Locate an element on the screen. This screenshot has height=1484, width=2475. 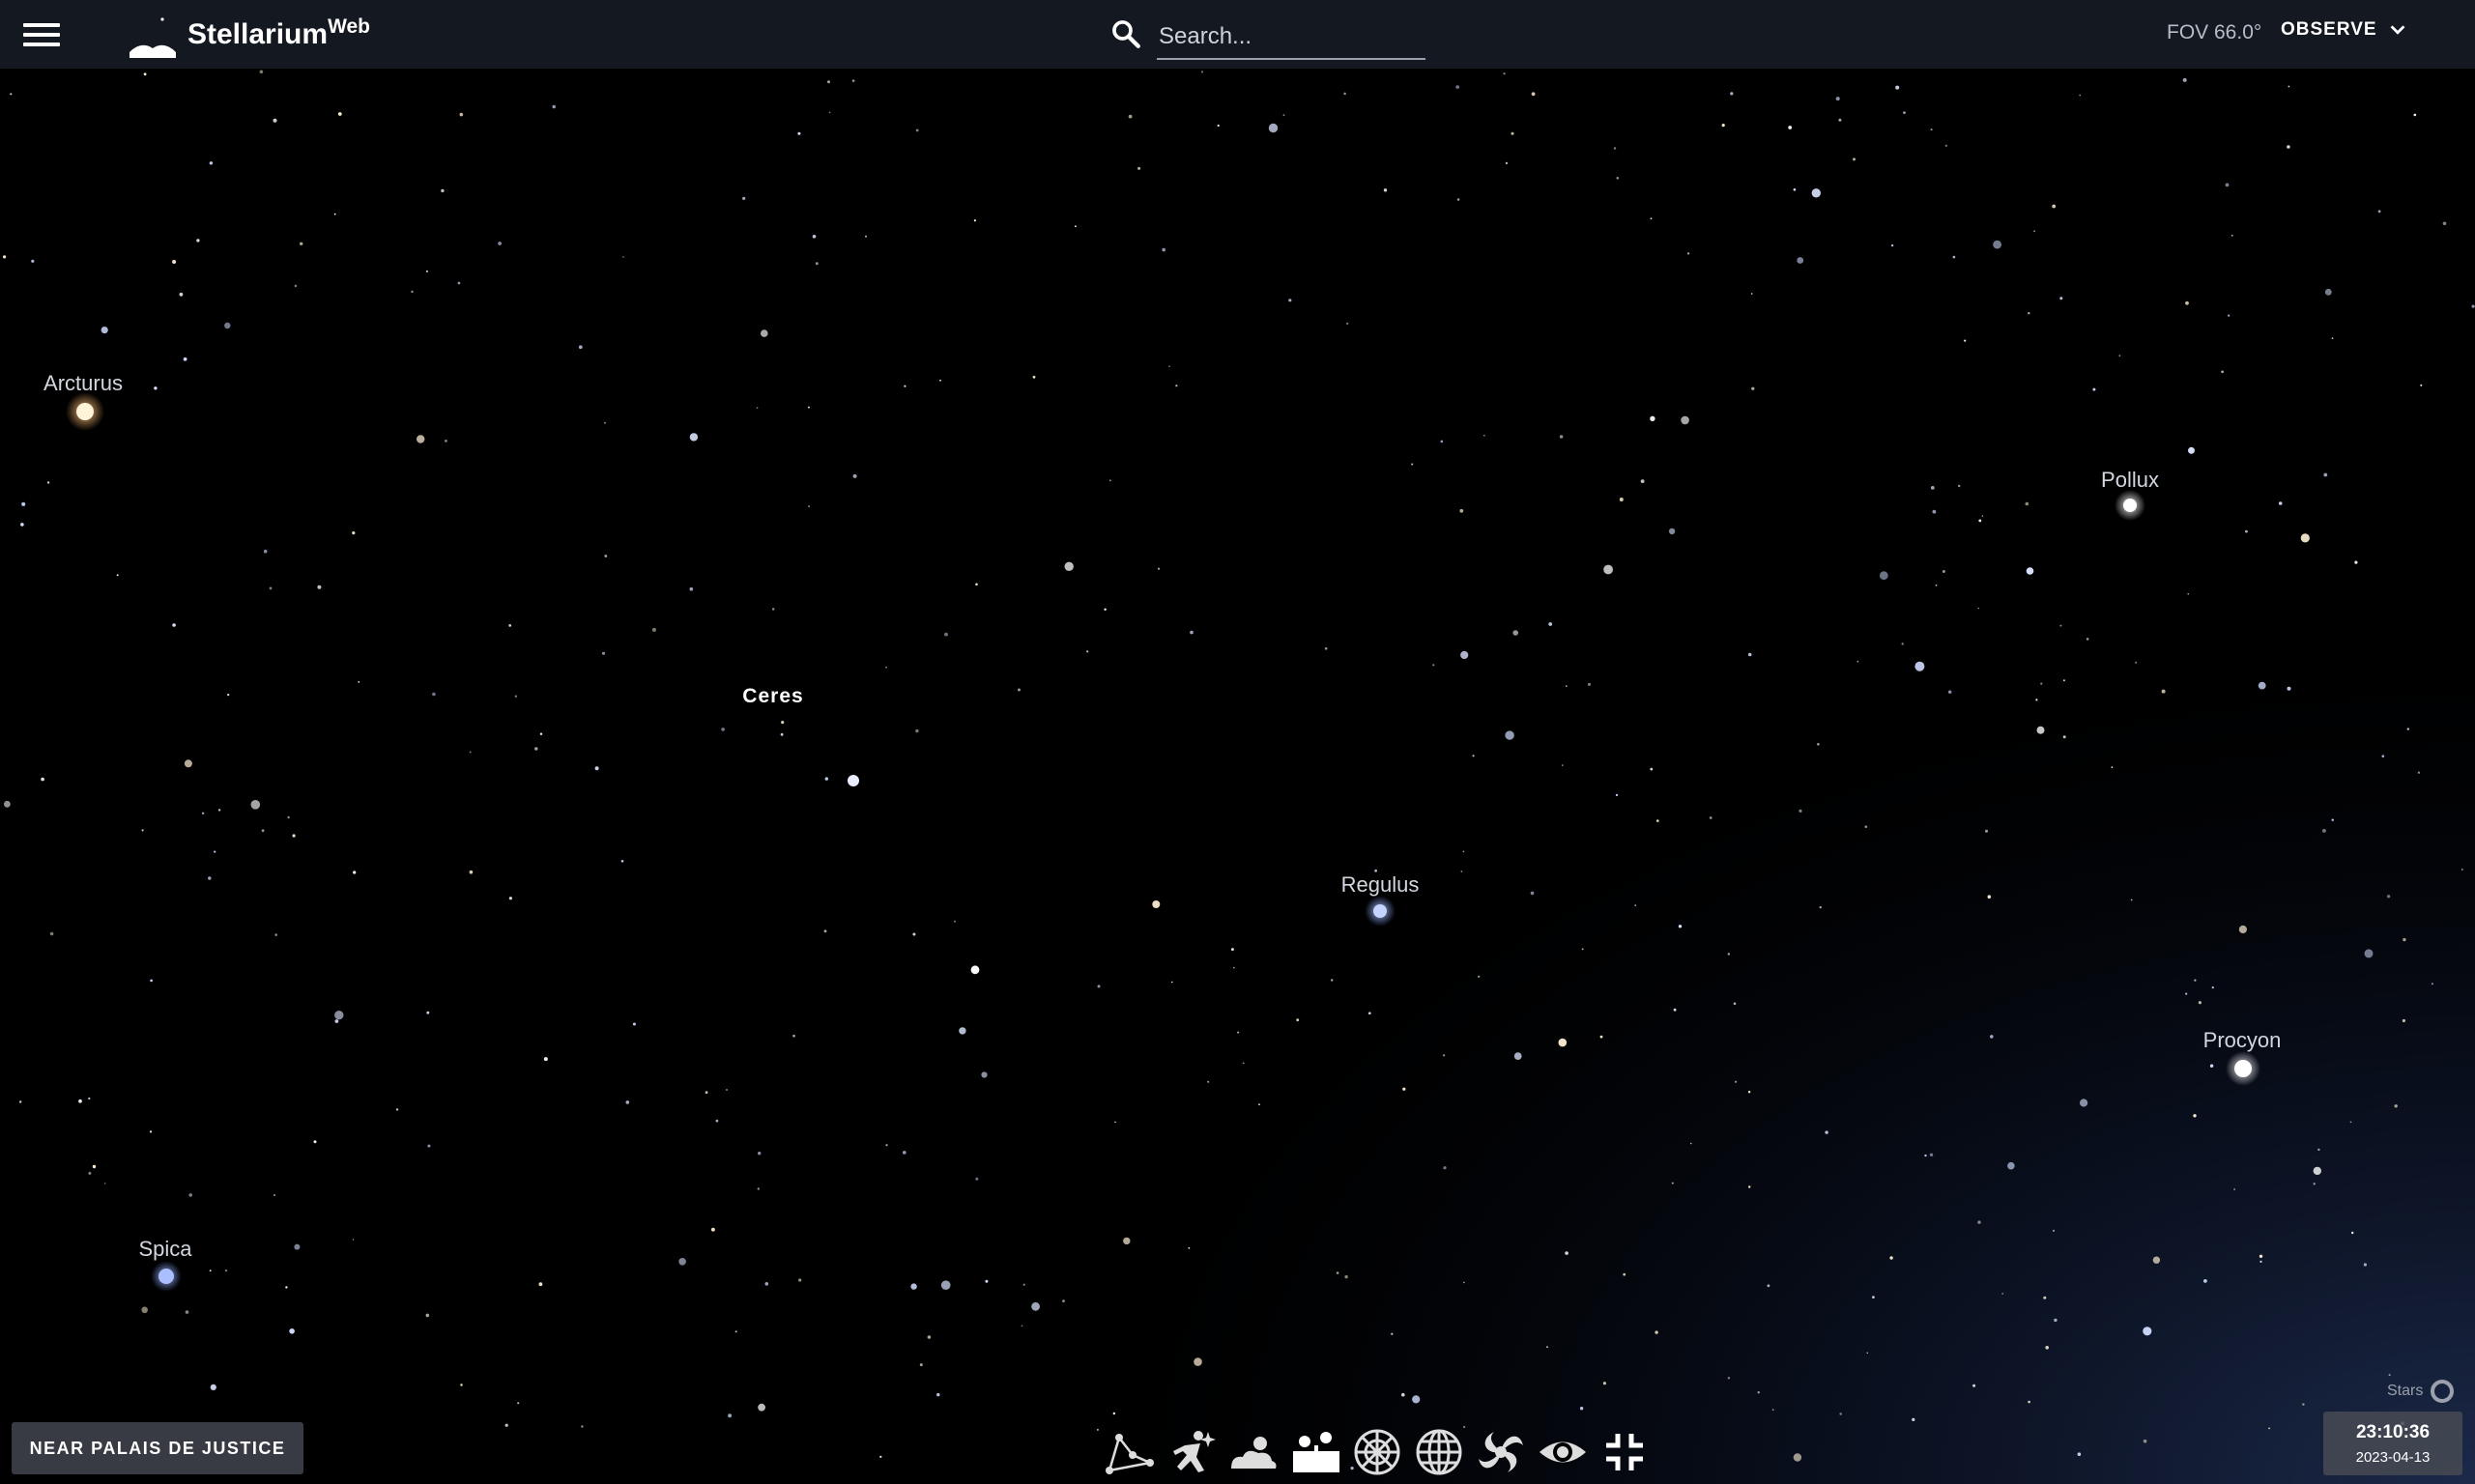
equatorial-grid-button is located at coordinates (1439, 1452).